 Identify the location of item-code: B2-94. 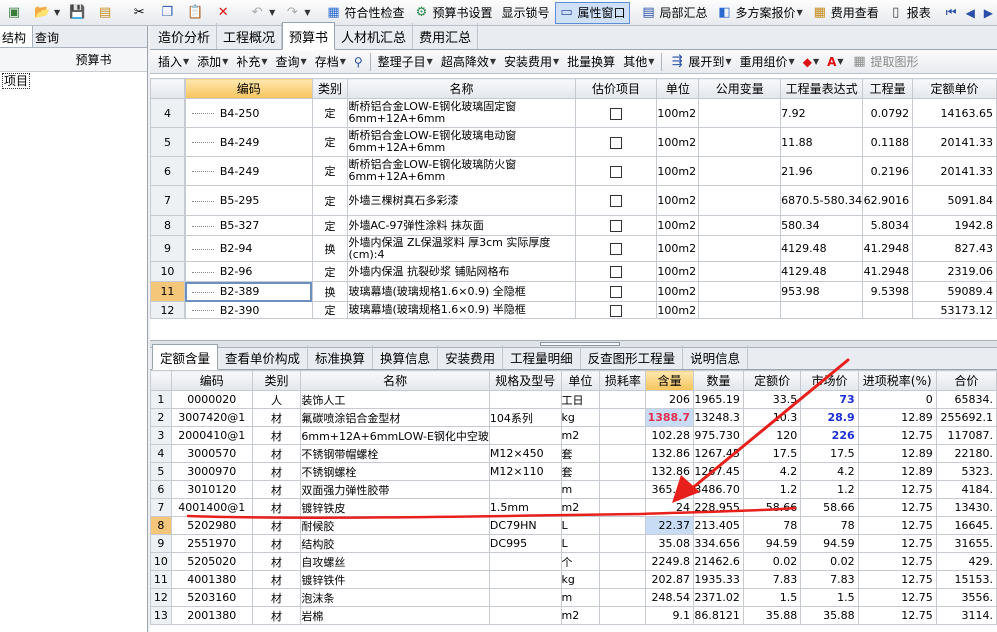
(248, 248).